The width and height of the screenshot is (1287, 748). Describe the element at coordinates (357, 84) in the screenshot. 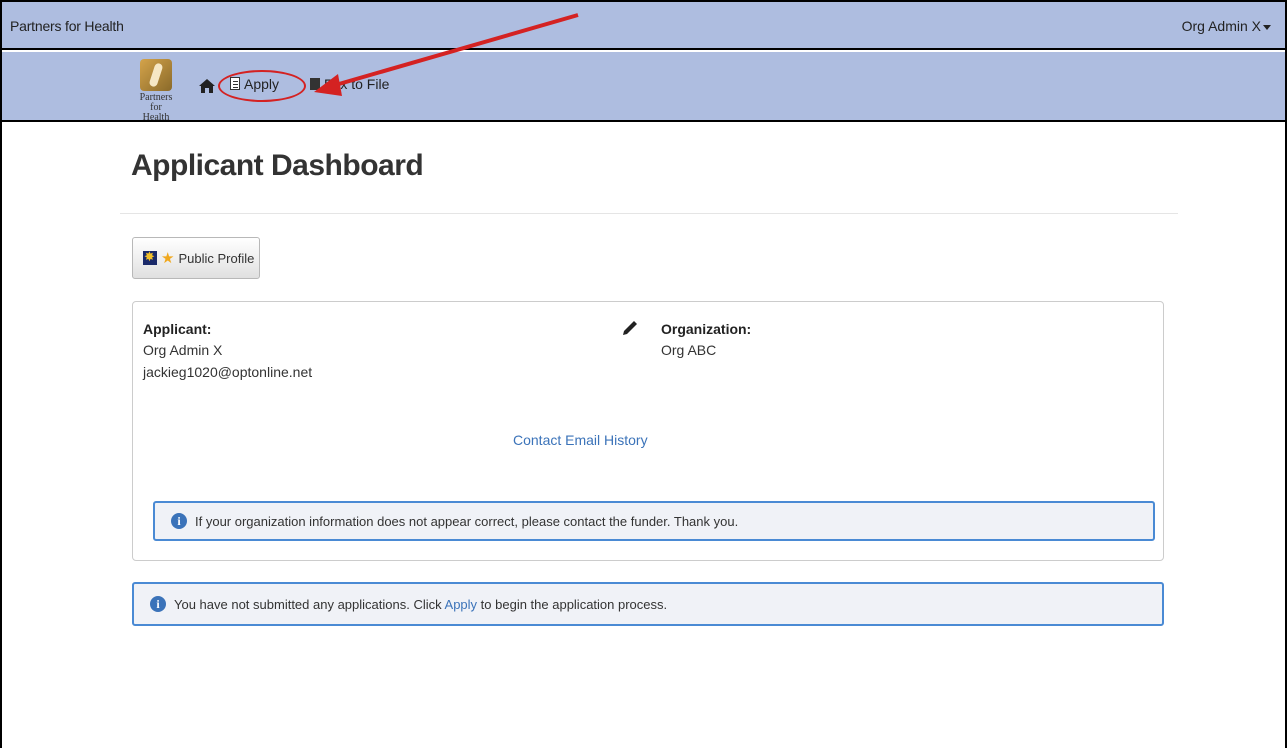

I see `nav-fax-label: Fax to File` at that location.